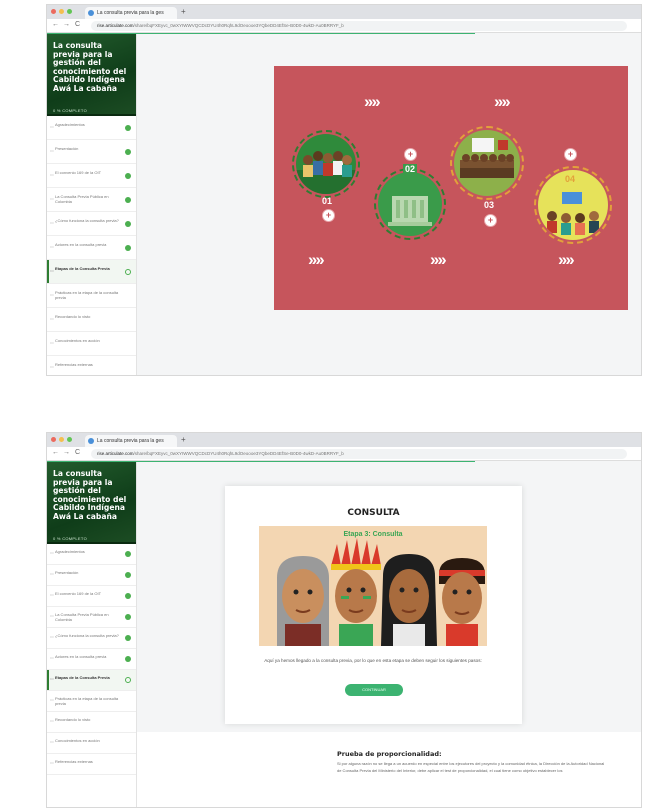 Image resolution: width=648 pixels, height=808 pixels. Describe the element at coordinates (73, 719) in the screenshot. I see `lesson-label: Recordando lo visto` at that location.